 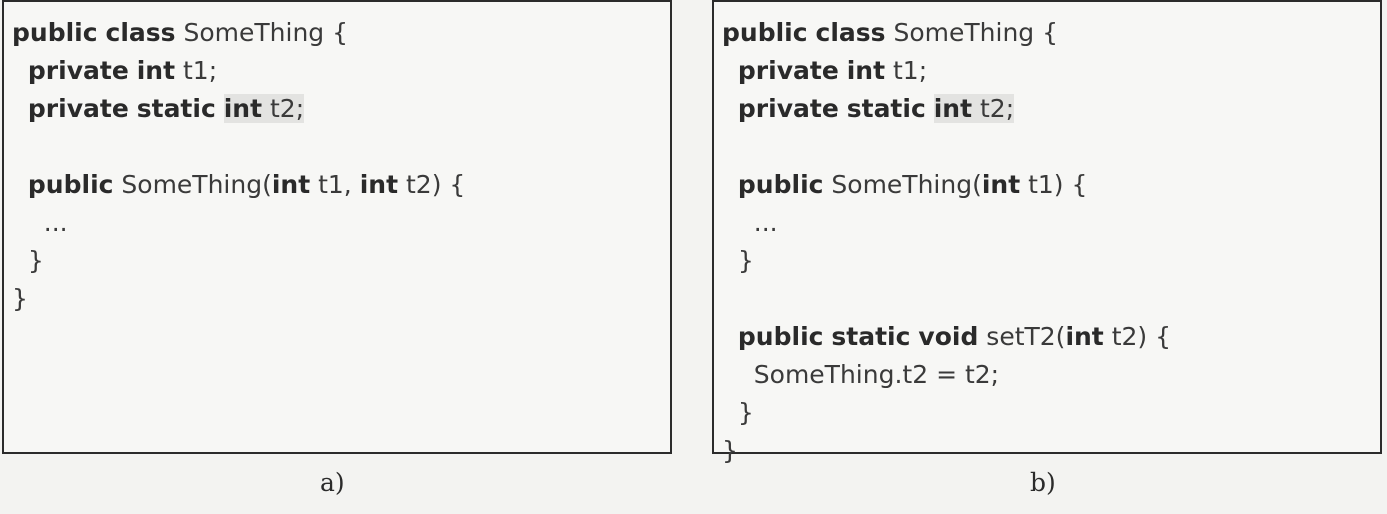 What do you see at coordinates (1022, 336) in the screenshot?
I see `code-token: setT2(` at bounding box center [1022, 336].